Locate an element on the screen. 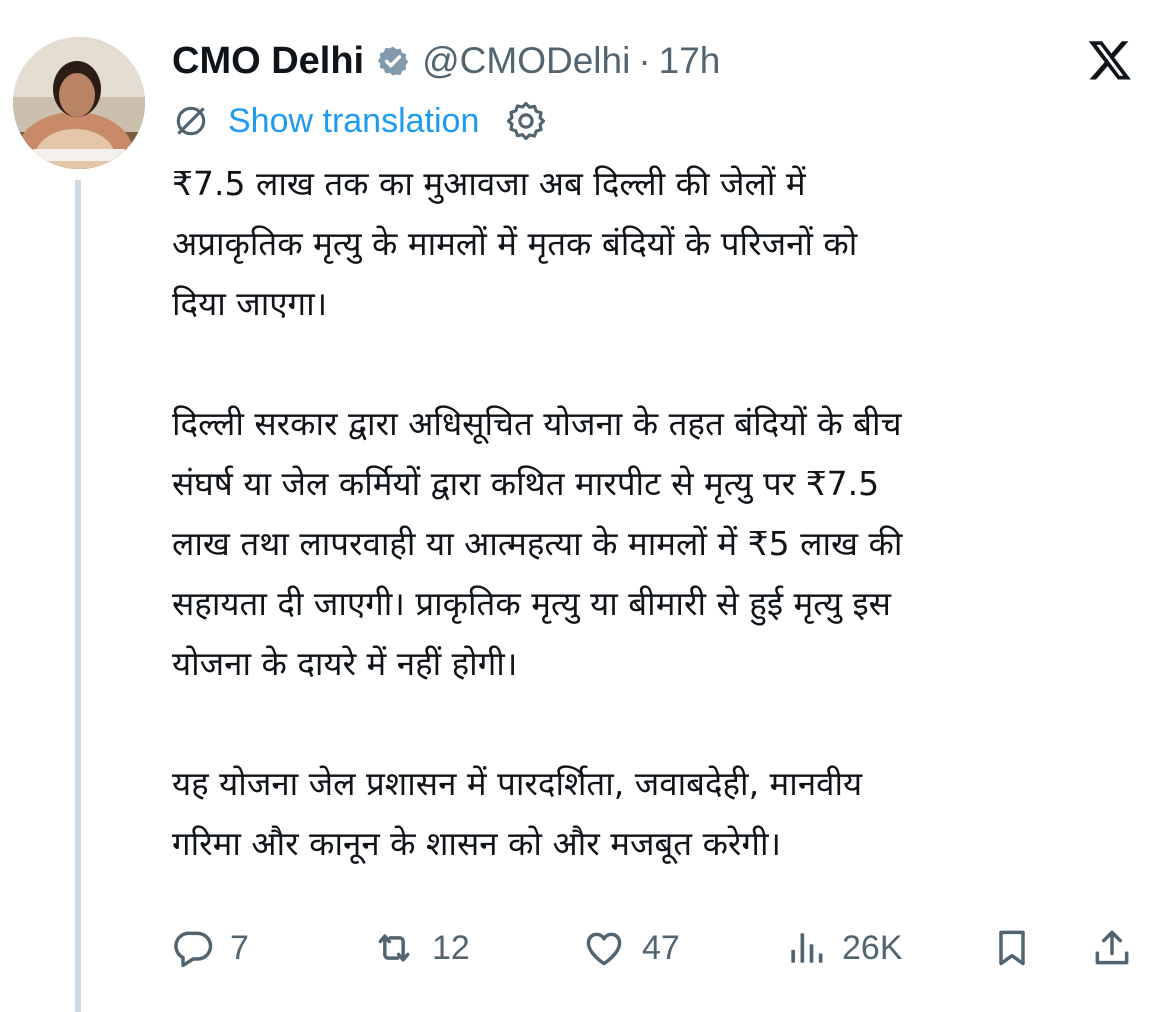 Image resolution: width=1164 pixels, height=1012 pixels. like-count: 47 is located at coordinates (661, 947).